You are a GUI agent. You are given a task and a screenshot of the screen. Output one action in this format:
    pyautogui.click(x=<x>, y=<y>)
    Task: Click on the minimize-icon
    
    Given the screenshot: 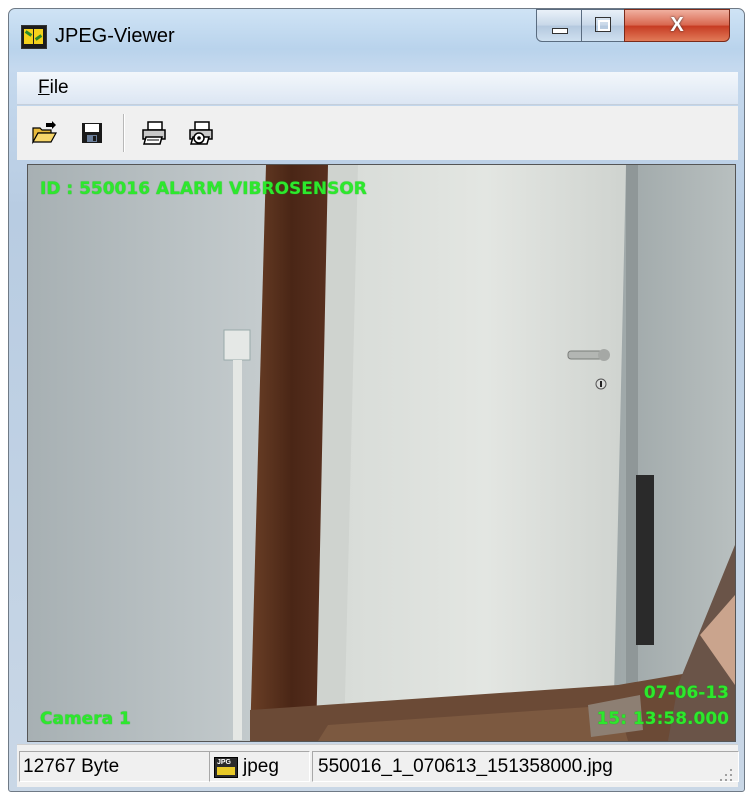 What is the action you would take?
    pyautogui.click(x=560, y=31)
    